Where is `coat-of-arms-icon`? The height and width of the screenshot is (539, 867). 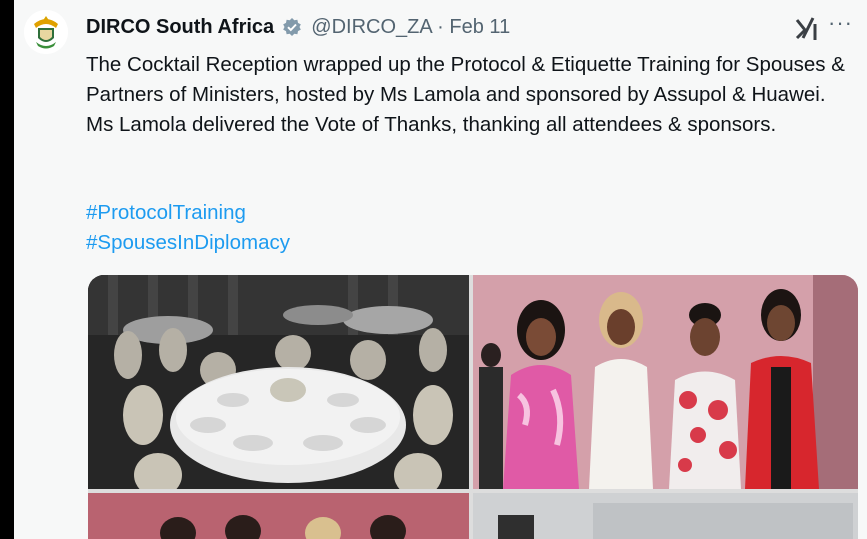 coat-of-arms-icon is located at coordinates (46, 32).